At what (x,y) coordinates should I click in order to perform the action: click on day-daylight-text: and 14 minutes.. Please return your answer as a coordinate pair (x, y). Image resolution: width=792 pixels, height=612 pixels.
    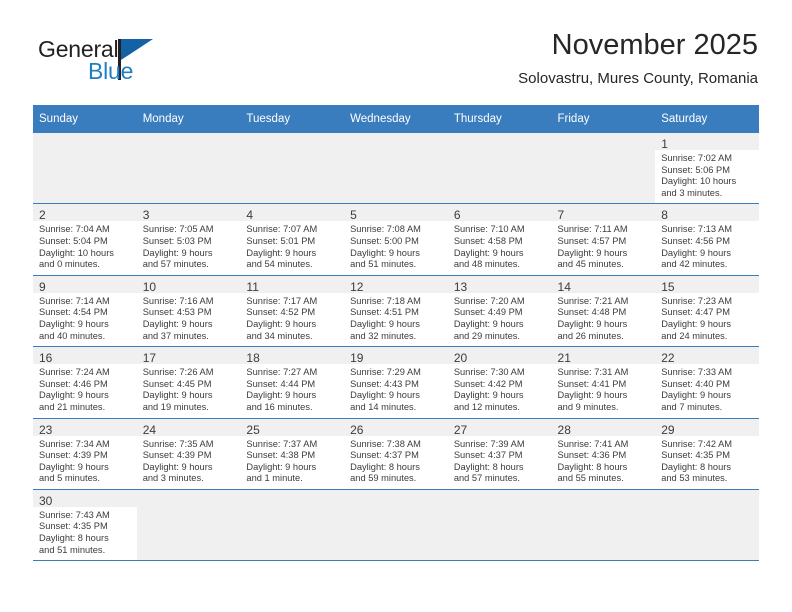
    Looking at the image, I should click on (383, 406).